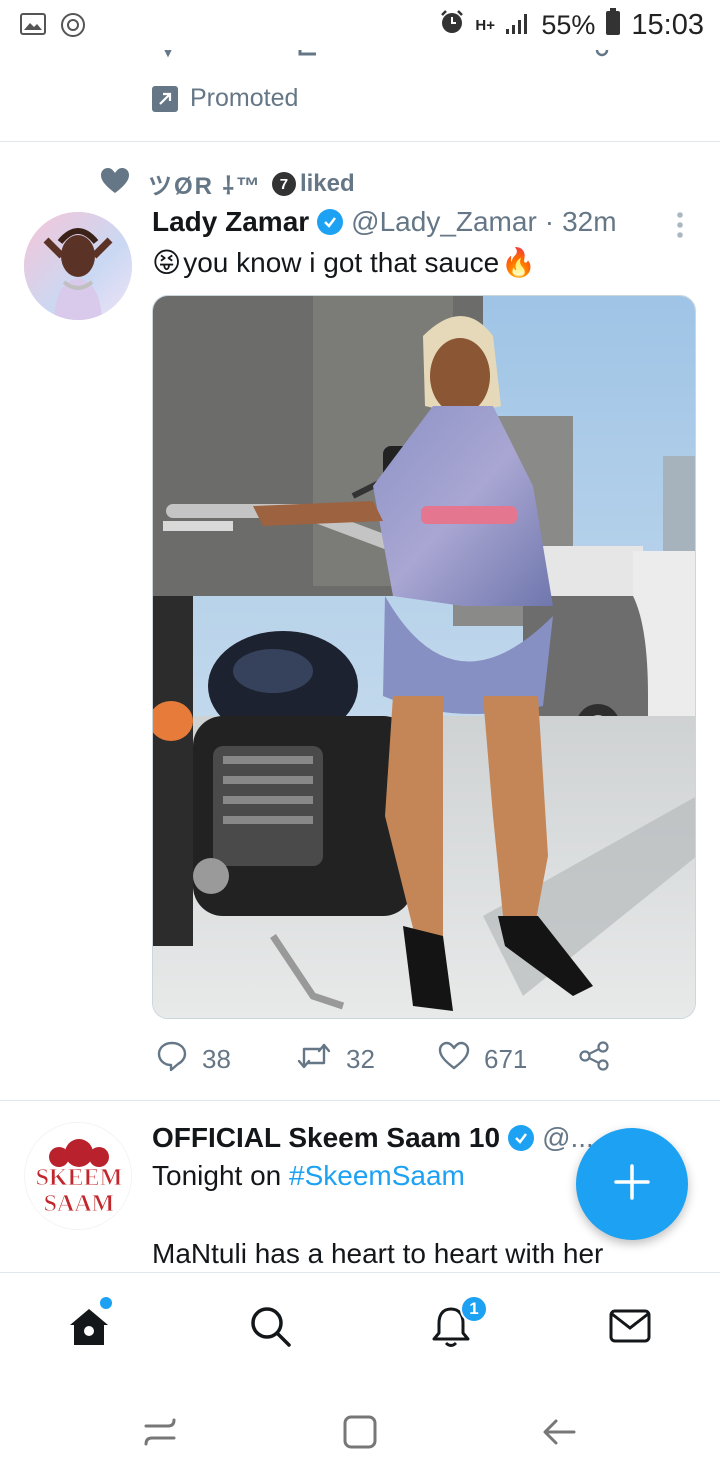 Image resolution: width=720 pixels, height=1480 pixels. What do you see at coordinates (106, 1303) in the screenshot?
I see `home-new-content-dot` at bounding box center [106, 1303].